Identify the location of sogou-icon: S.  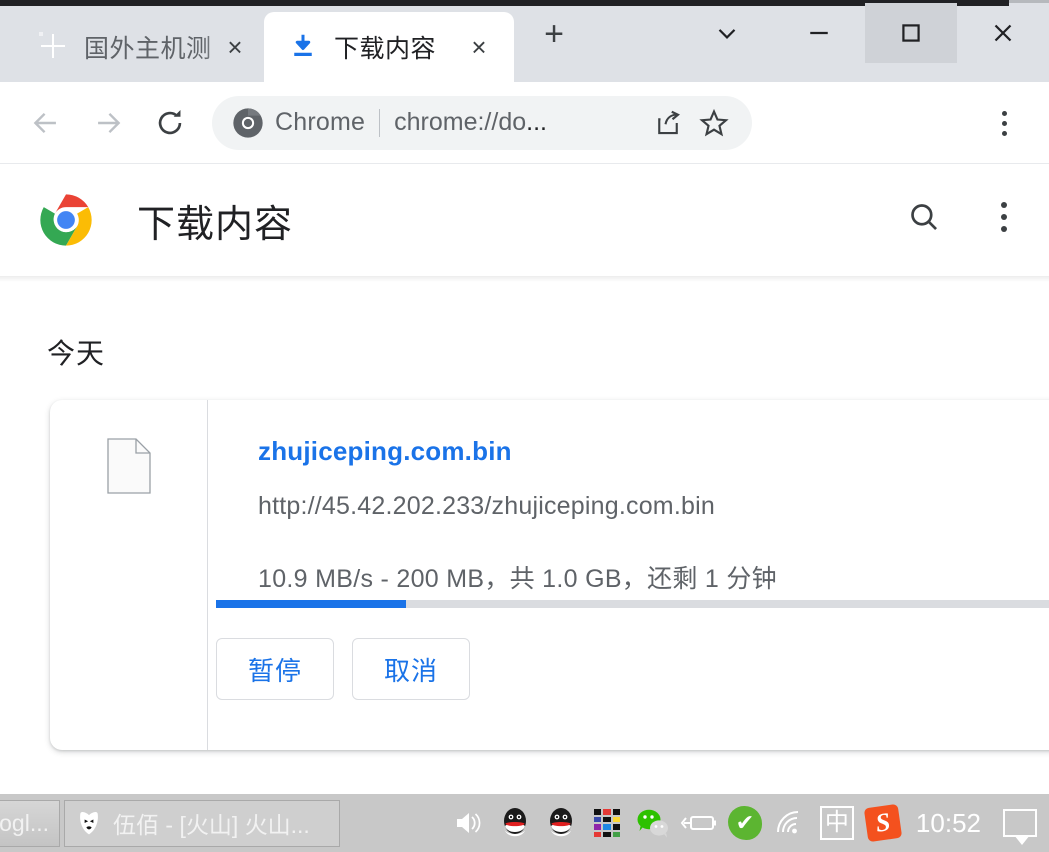
(883, 823).